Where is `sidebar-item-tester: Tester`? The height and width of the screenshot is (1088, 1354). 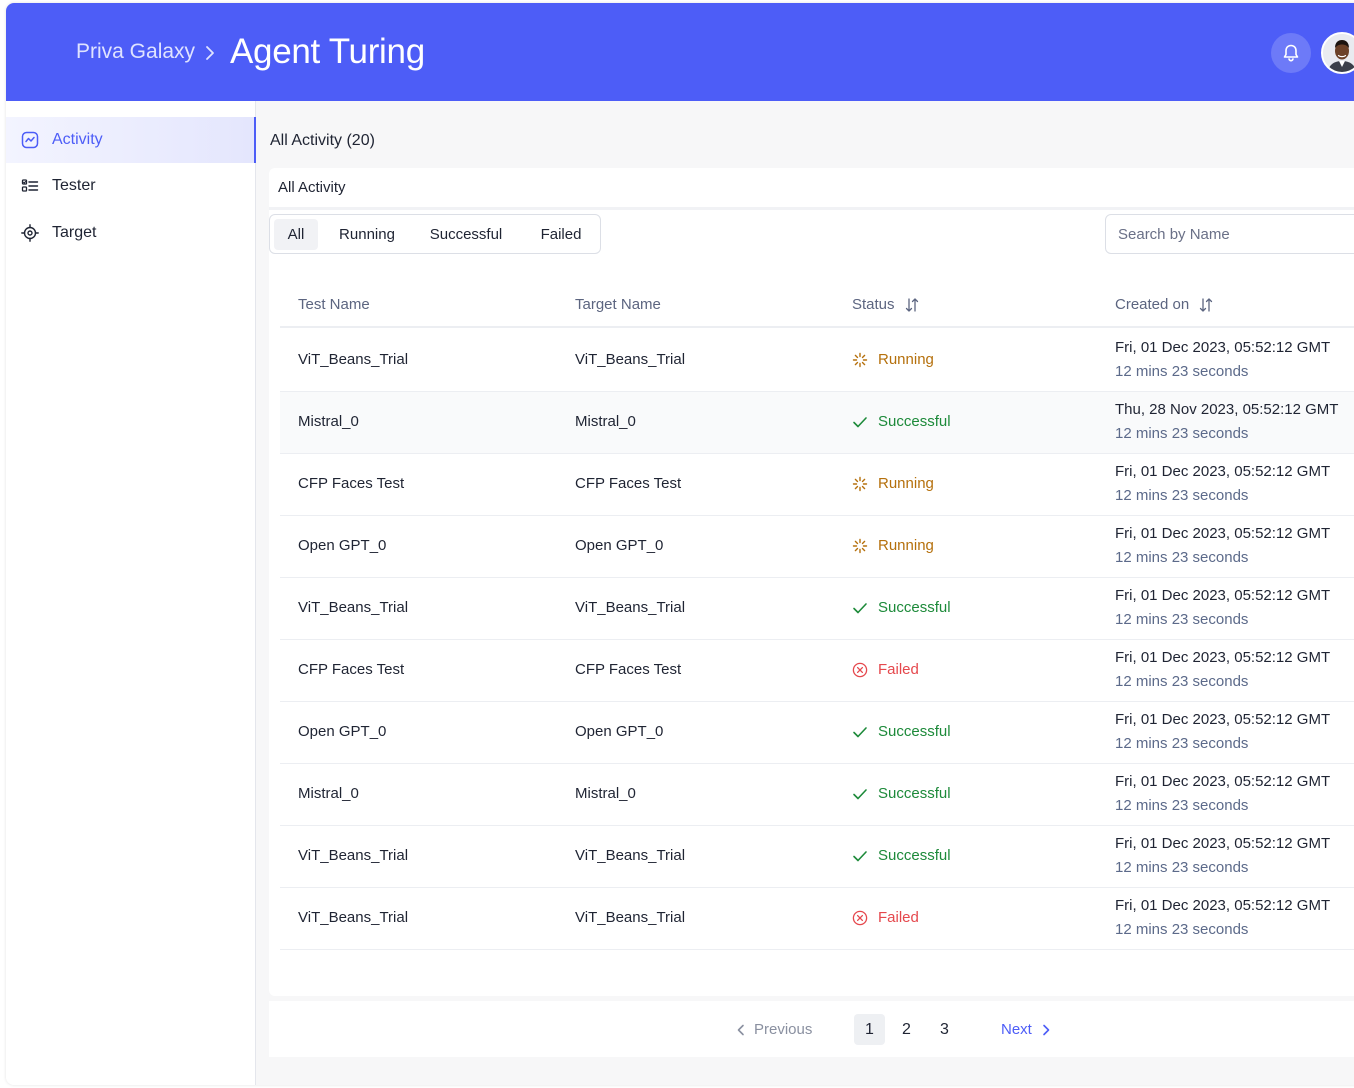
sidebar-item-tester: Tester is located at coordinates (131, 186).